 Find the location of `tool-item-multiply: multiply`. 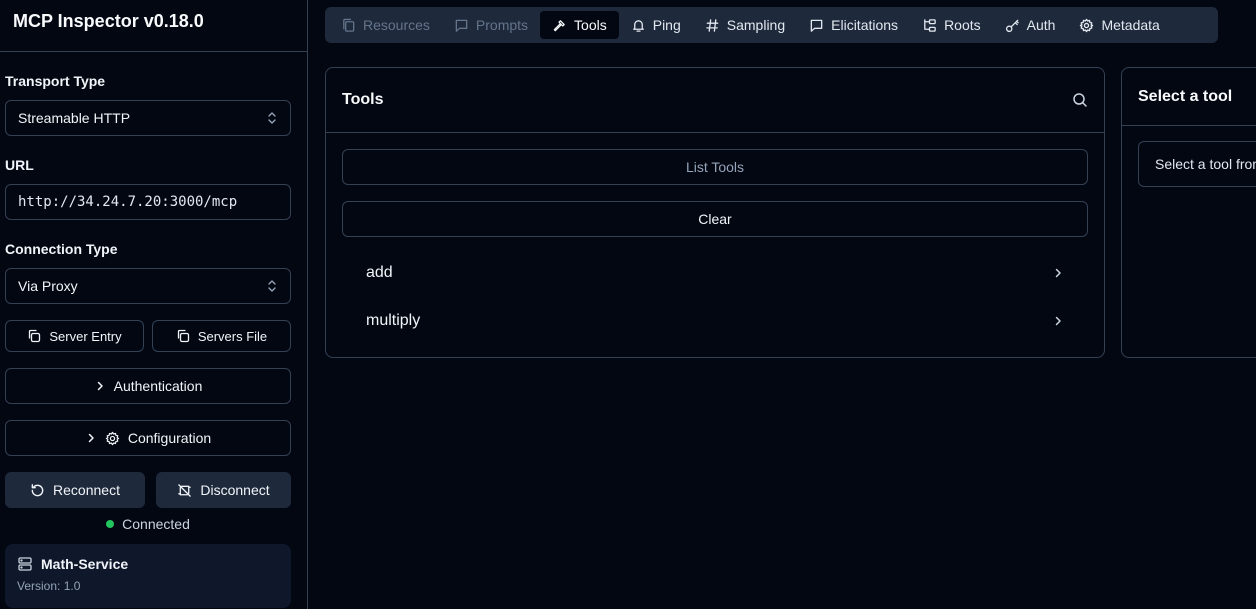

tool-item-multiply: multiply is located at coordinates (715, 321).